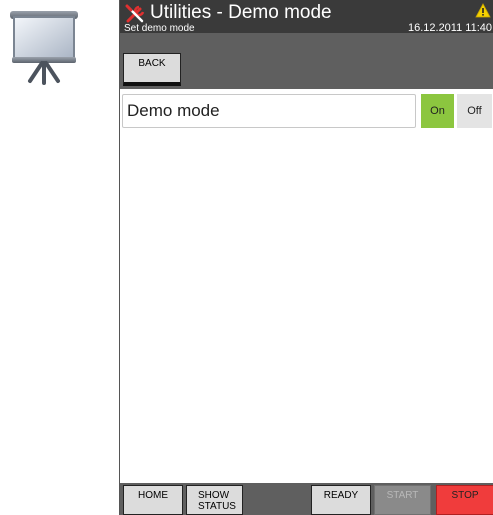  Describe the element at coordinates (437, 111) in the screenshot. I see `on-button: On` at that location.